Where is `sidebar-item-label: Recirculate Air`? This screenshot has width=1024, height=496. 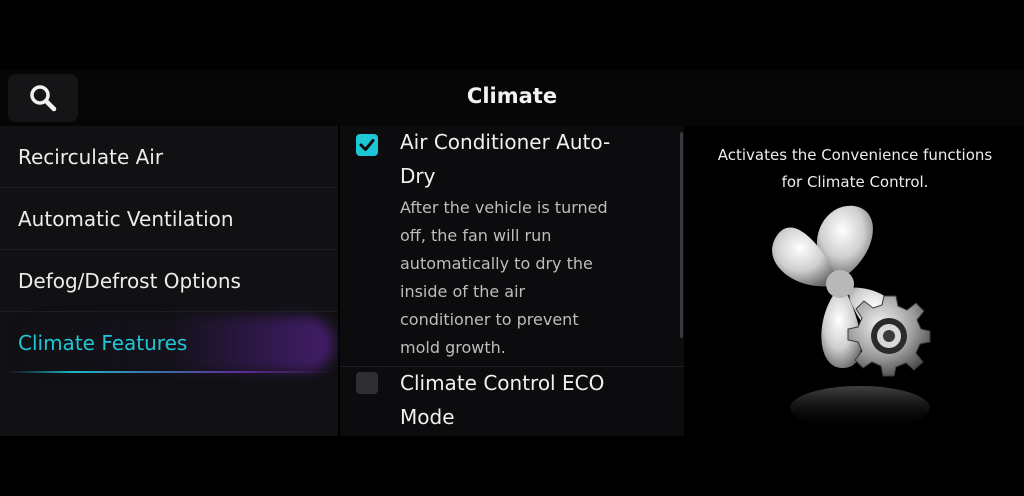 sidebar-item-label: Recirculate Air is located at coordinates (91, 156).